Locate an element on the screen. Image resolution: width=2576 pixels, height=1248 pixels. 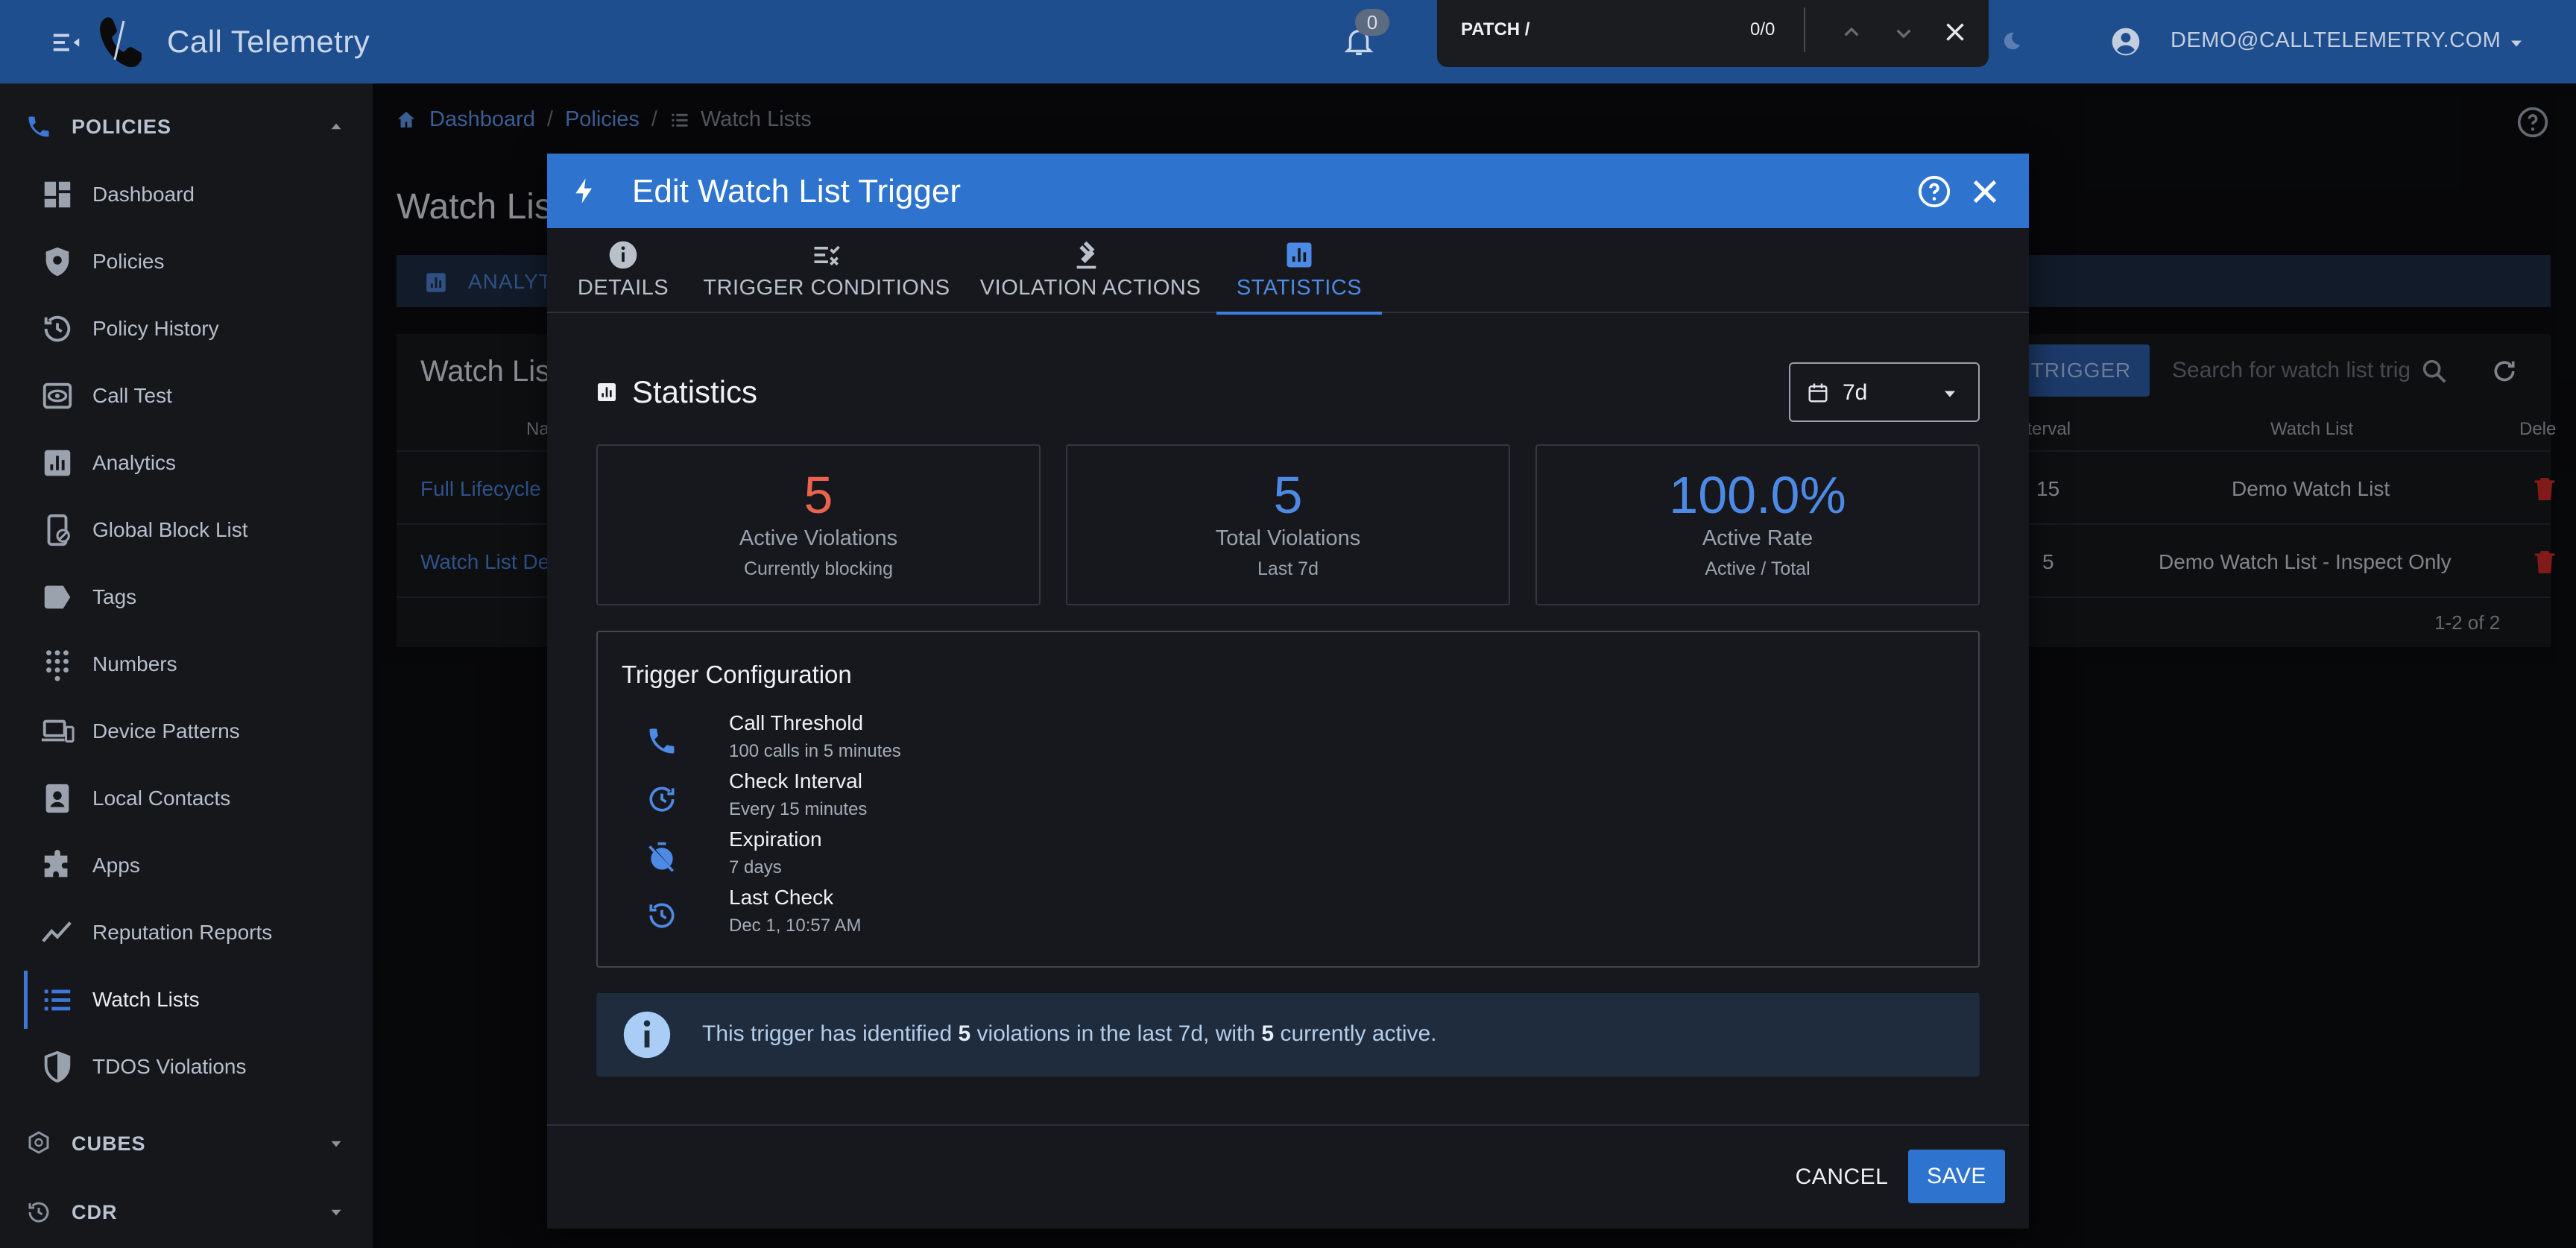
stat-label: Active Rate is located at coordinates (1758, 538).